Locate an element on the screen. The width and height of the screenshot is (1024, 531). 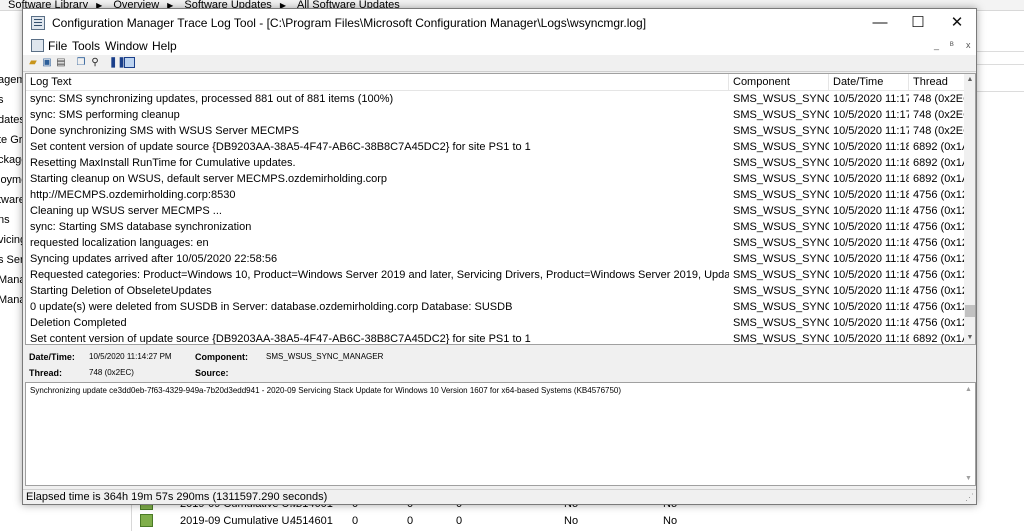
menu-help: Help is located at coordinates (164, 46).